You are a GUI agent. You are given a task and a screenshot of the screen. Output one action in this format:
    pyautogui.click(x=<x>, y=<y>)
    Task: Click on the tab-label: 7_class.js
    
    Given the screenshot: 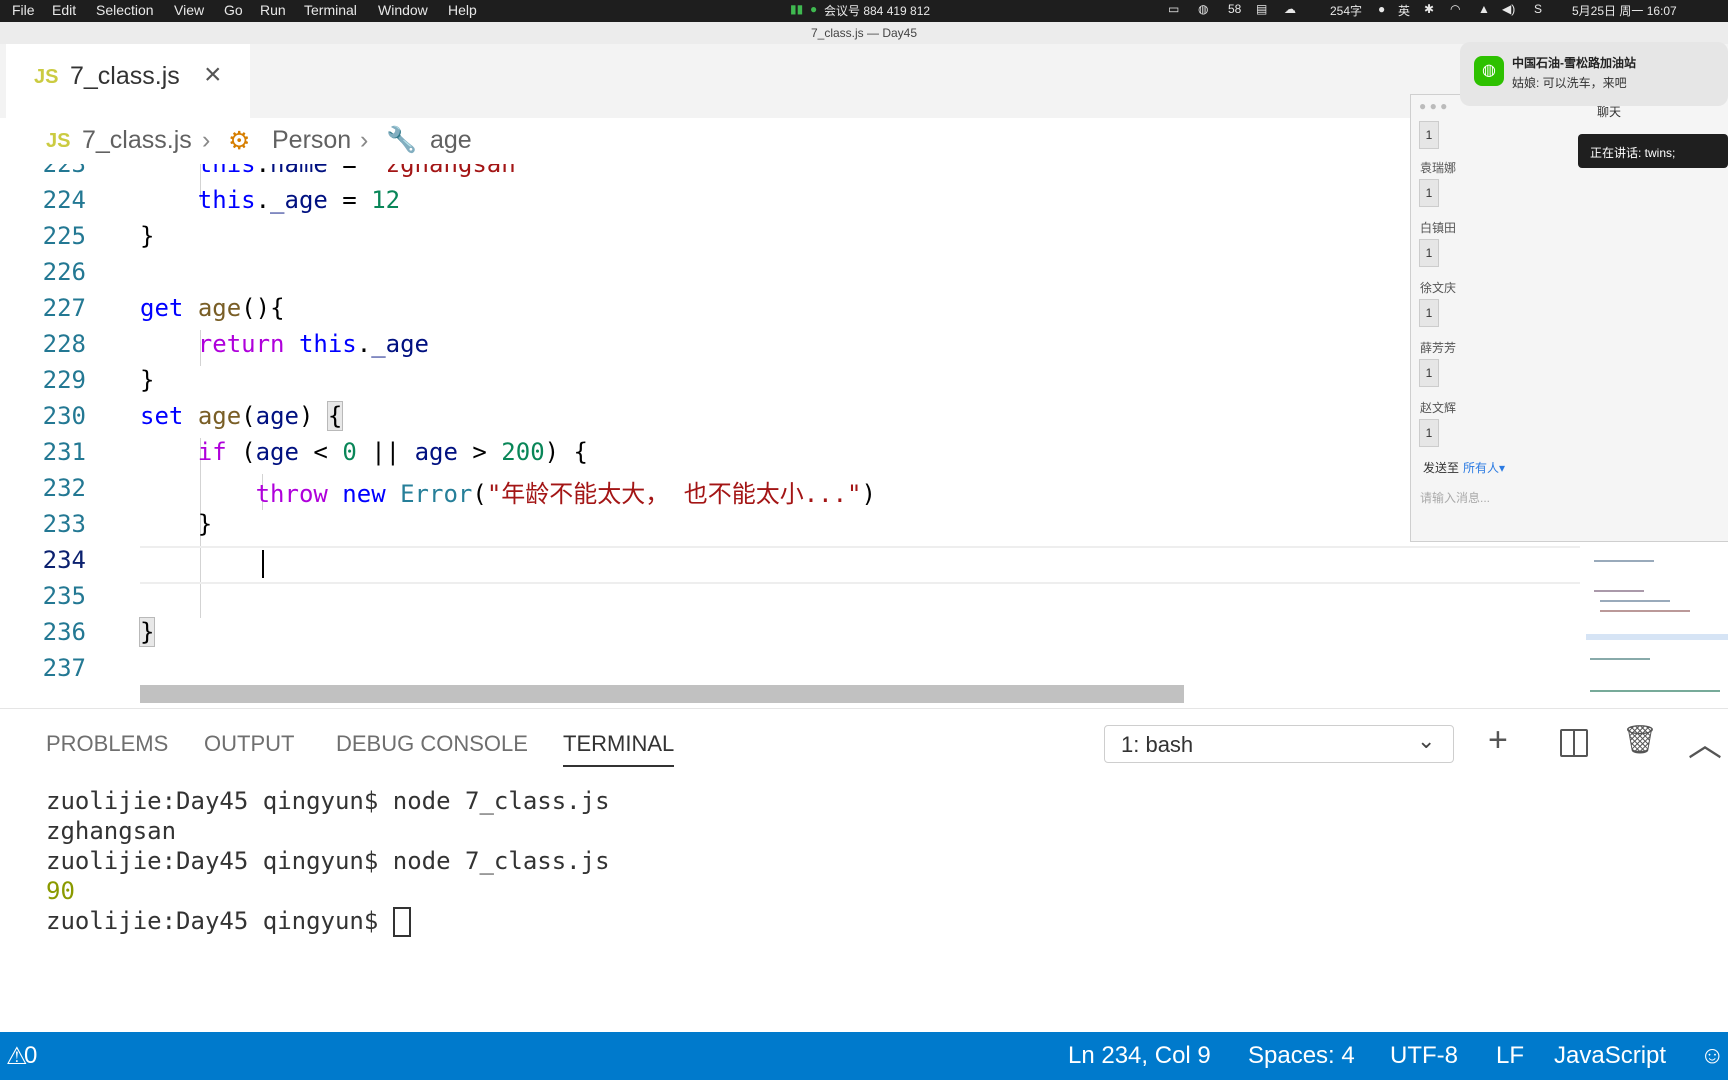 What is the action you would take?
    pyautogui.click(x=125, y=76)
    